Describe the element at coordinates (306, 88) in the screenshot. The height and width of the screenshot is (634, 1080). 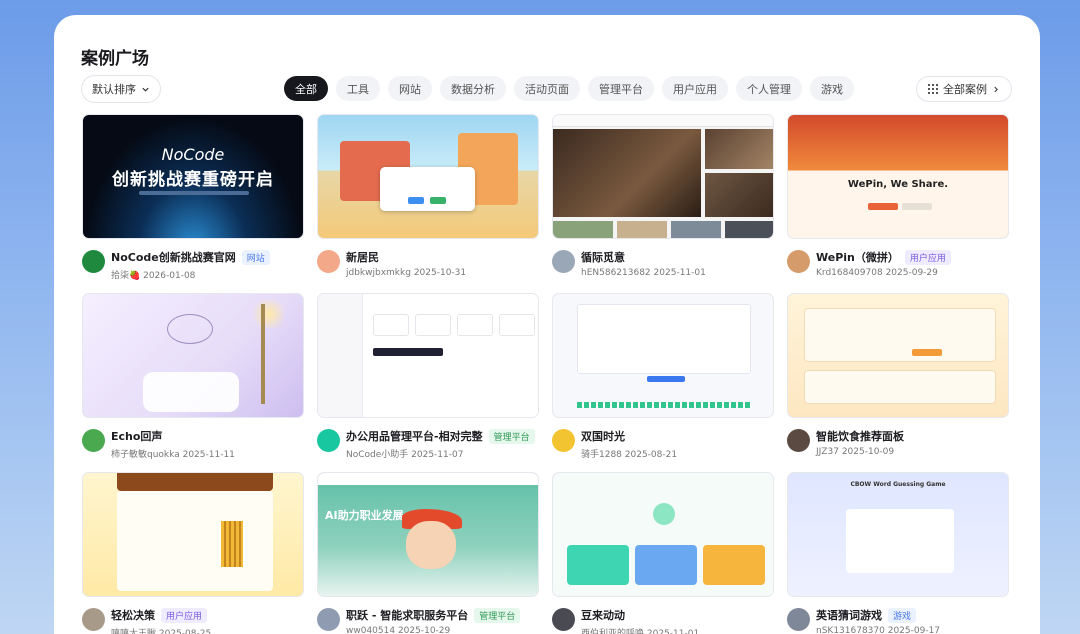
I see `filter-chip: 全部` at that location.